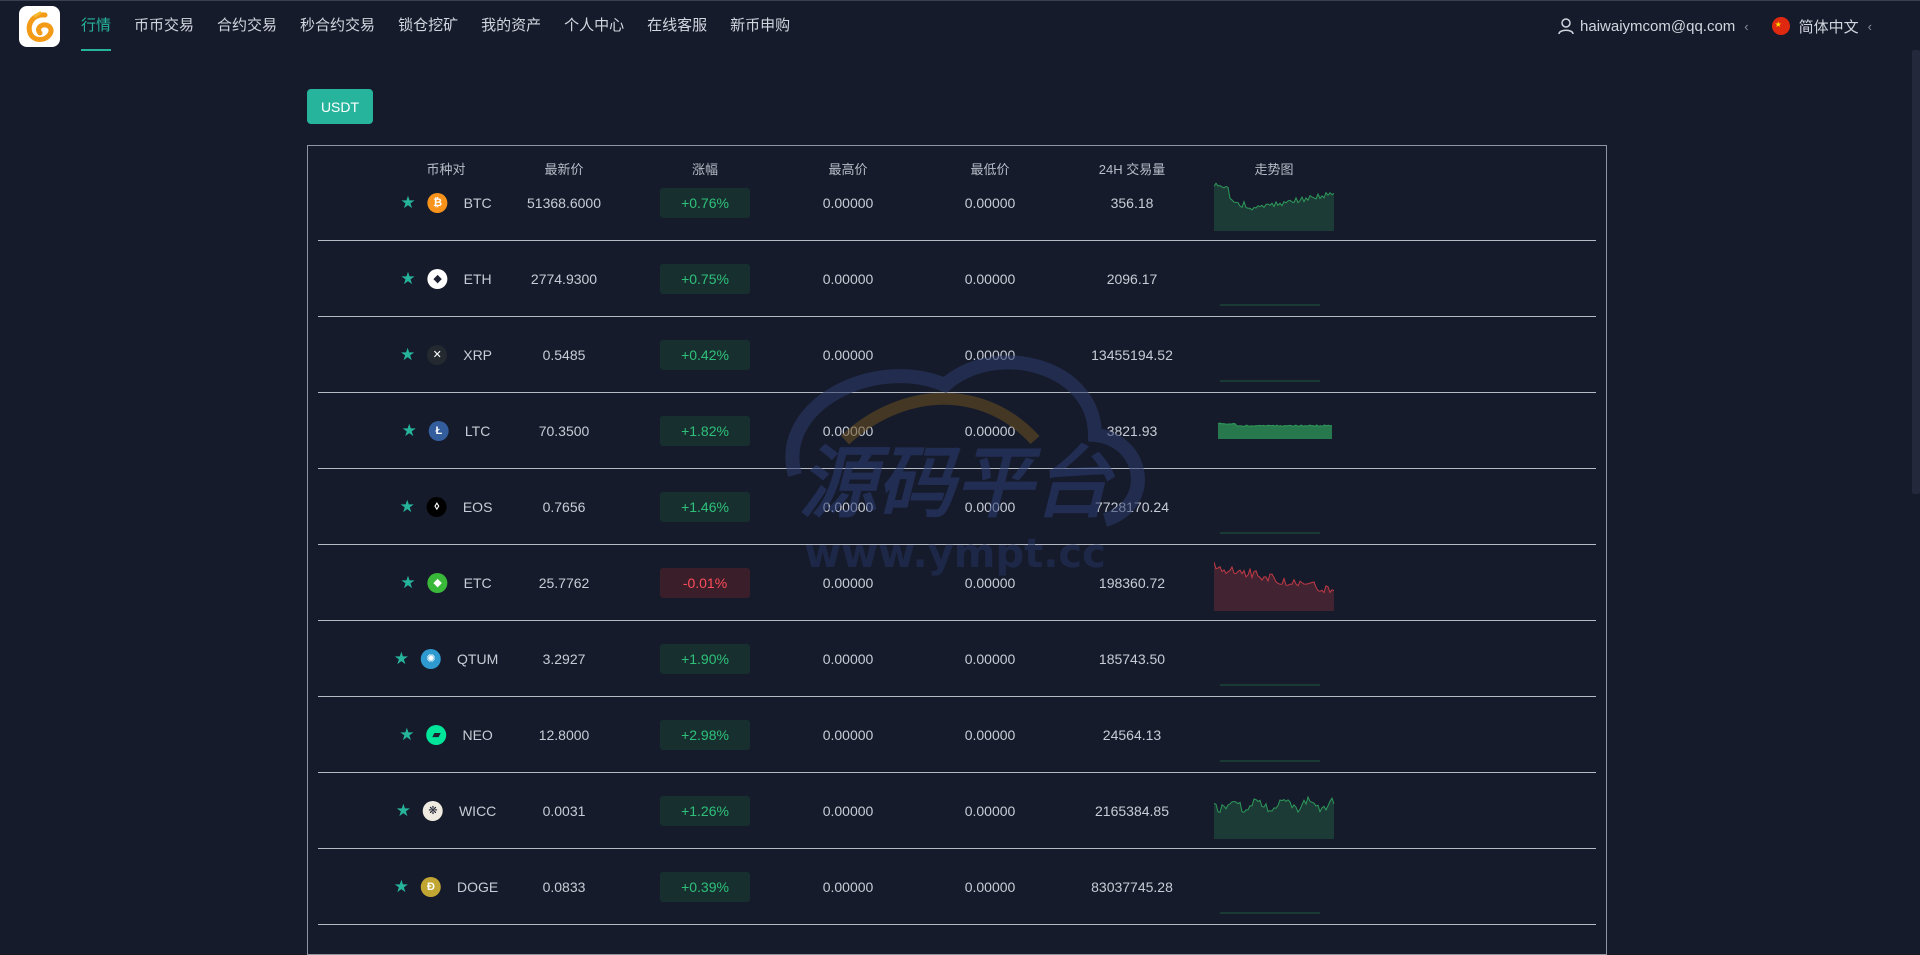 This screenshot has height=955, width=1920. What do you see at coordinates (705, 810) in the screenshot?
I see `change-badge: +1.26%` at bounding box center [705, 810].